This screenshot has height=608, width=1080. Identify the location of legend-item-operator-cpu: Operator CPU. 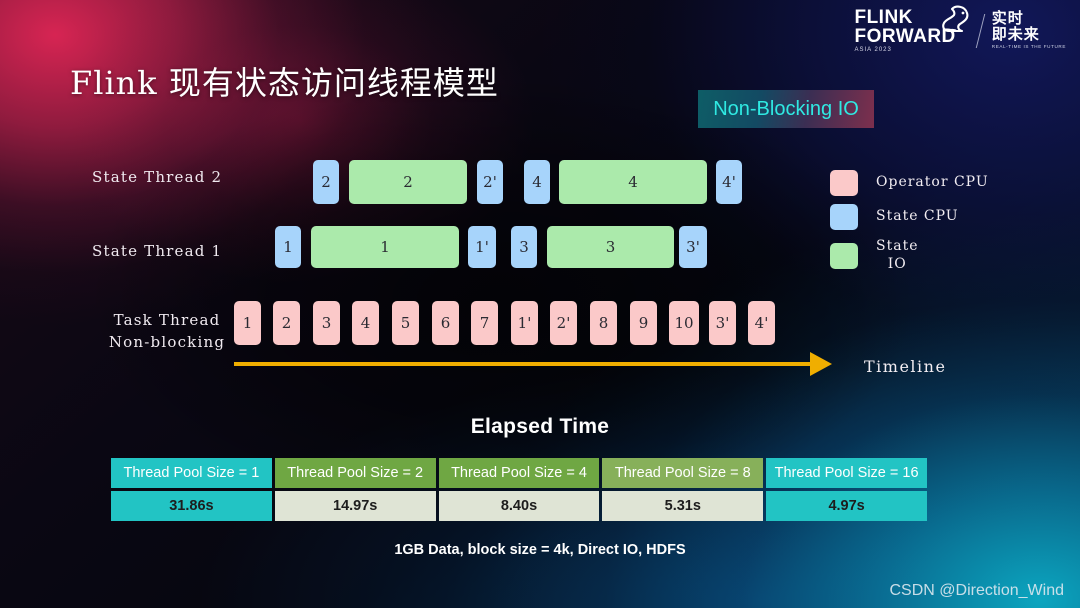
(909, 183).